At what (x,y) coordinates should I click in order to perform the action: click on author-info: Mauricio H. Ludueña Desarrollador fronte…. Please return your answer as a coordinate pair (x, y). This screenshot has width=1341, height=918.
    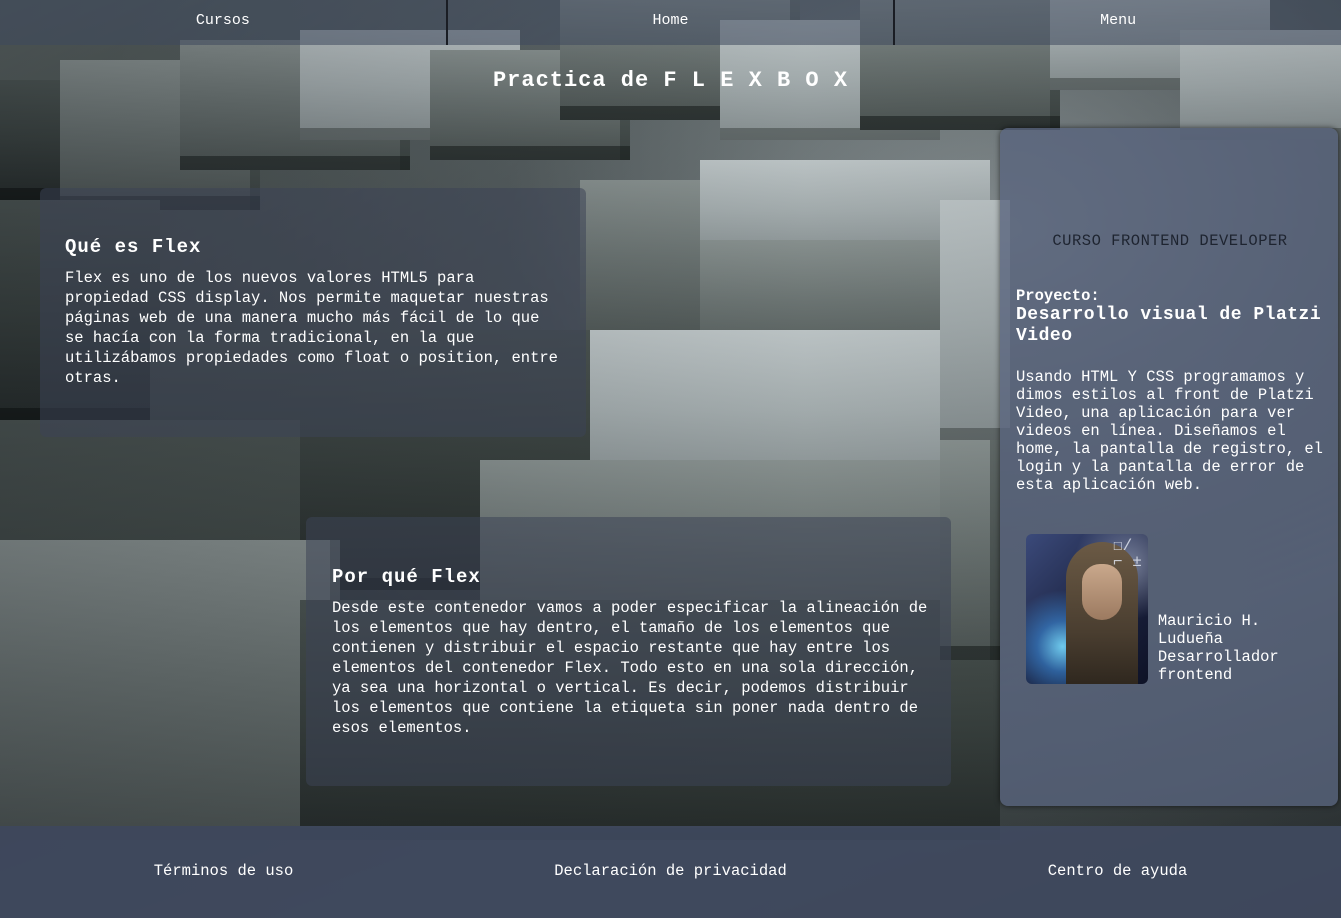
    Looking at the image, I should click on (1241, 648).